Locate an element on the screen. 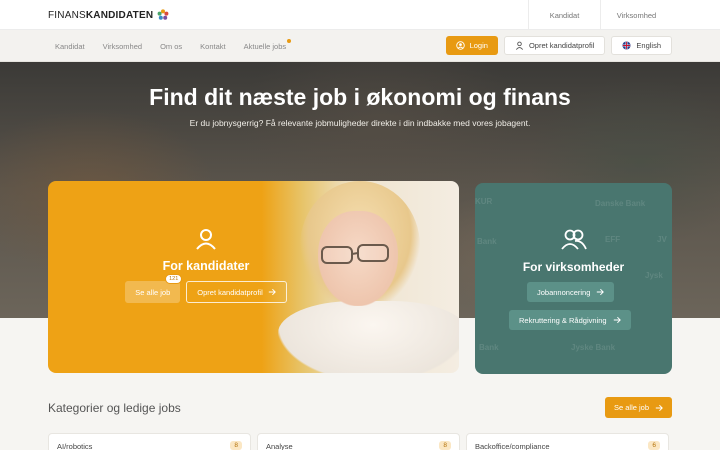  top-link-kandidat: Kandidat is located at coordinates (564, 15).